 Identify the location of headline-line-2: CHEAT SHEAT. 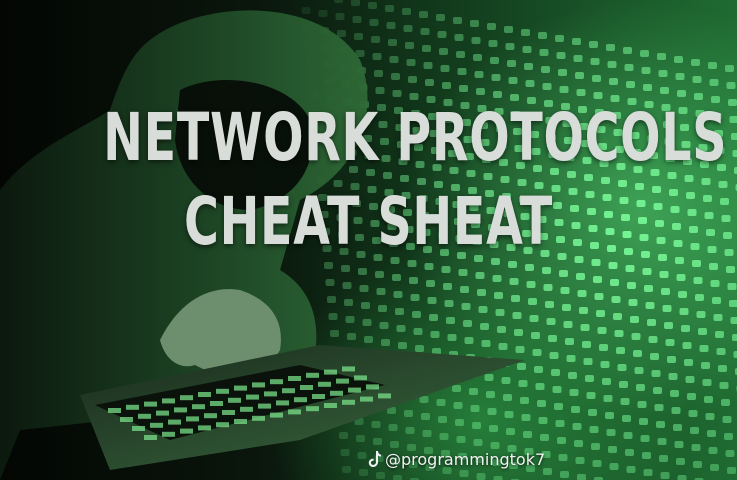
(368, 221).